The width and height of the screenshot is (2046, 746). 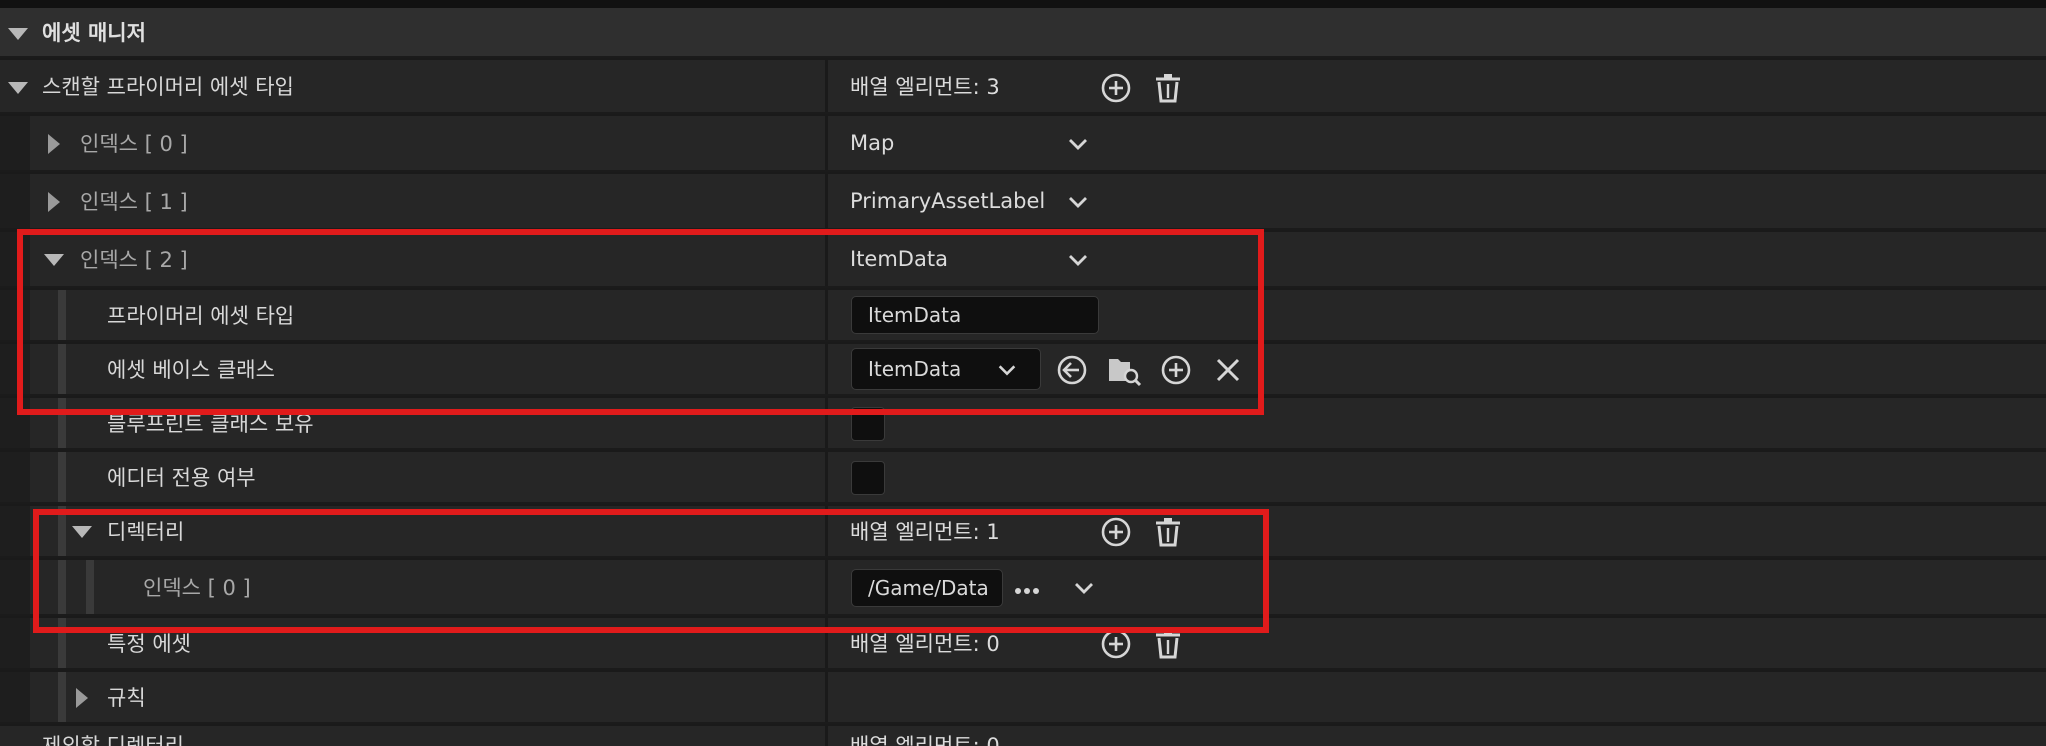 What do you see at coordinates (925, 87) in the screenshot?
I see `scan-types-count: 배열 엘리먼트: 3` at bounding box center [925, 87].